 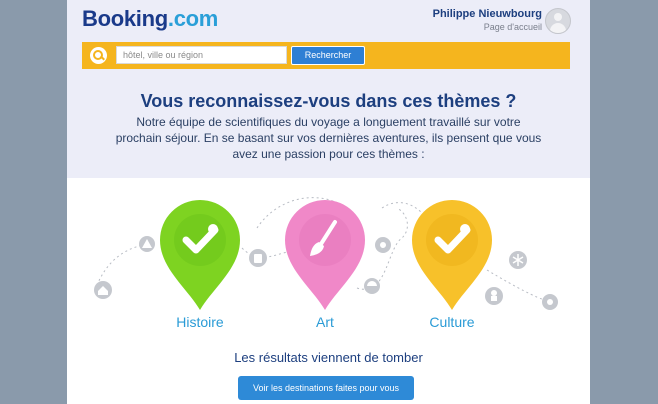 I want to click on user-name: Philippe Nieuwbourg, so click(x=487, y=14).